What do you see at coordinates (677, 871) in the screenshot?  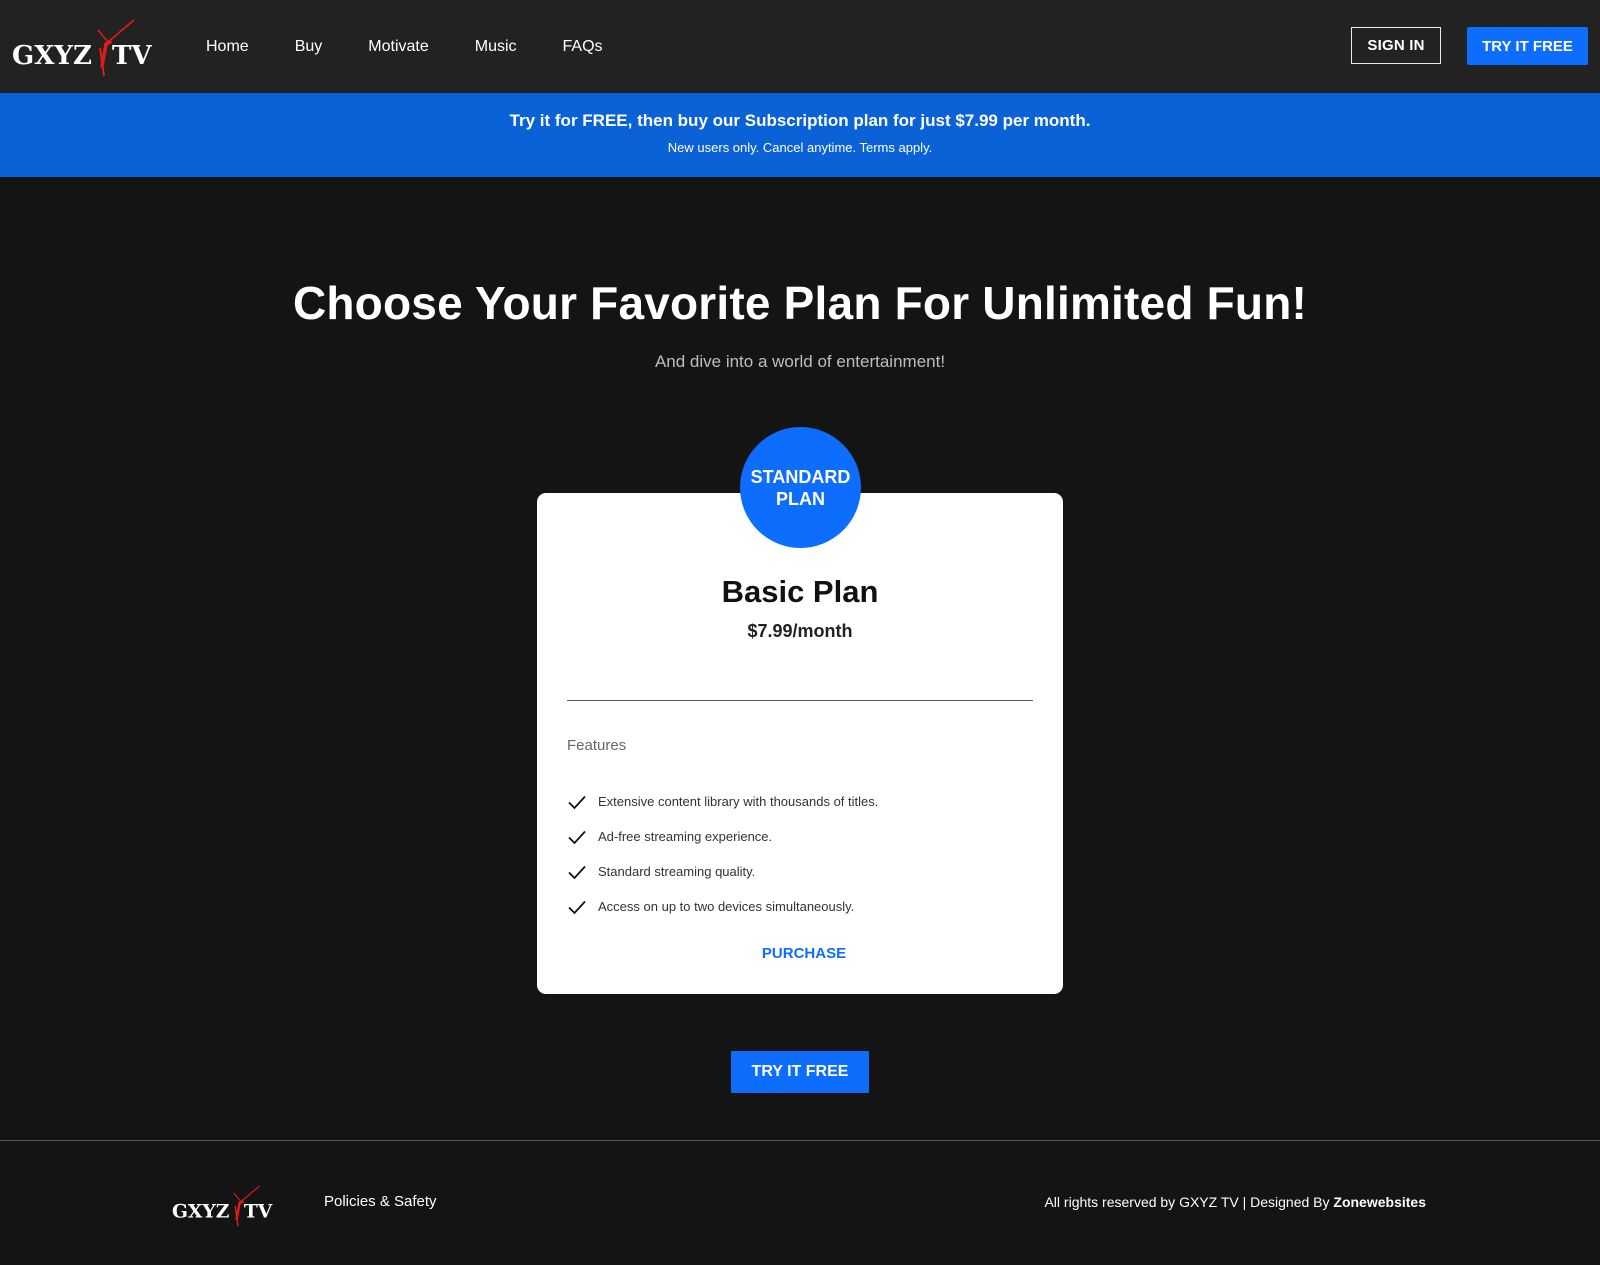 I see `feature-text: Standard streaming quality.` at bounding box center [677, 871].